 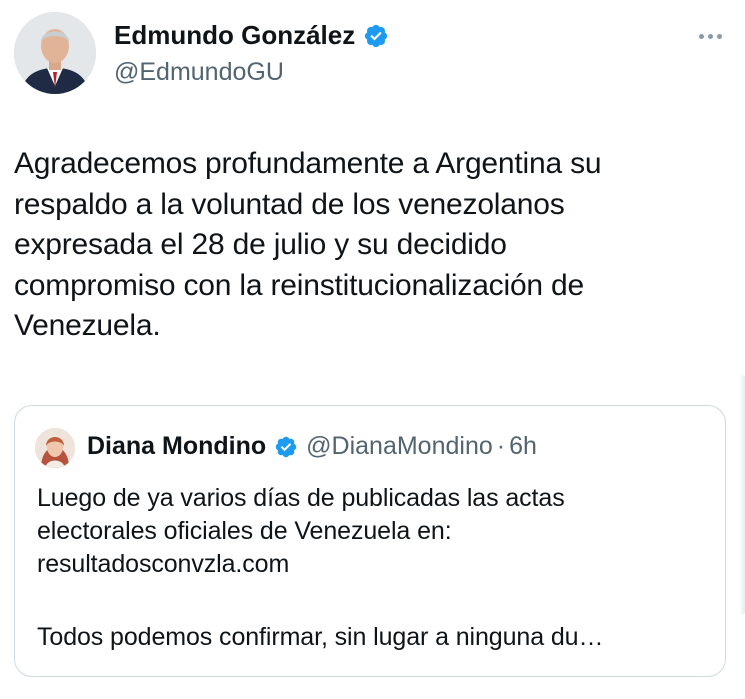 What do you see at coordinates (399, 446) in the screenshot?
I see `quote-author-handle: @DianaMondino` at bounding box center [399, 446].